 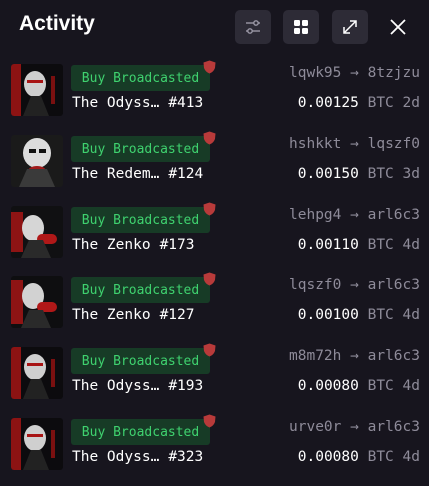 I want to click on item-name: The Odyss… #193, so click(x=137, y=386).